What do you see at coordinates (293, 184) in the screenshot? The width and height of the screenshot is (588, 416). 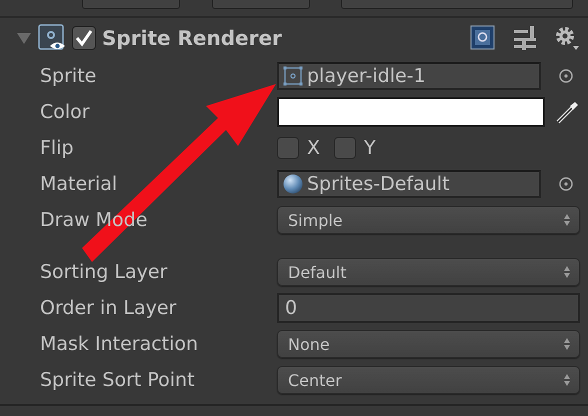 I see `sphere-icon` at bounding box center [293, 184].